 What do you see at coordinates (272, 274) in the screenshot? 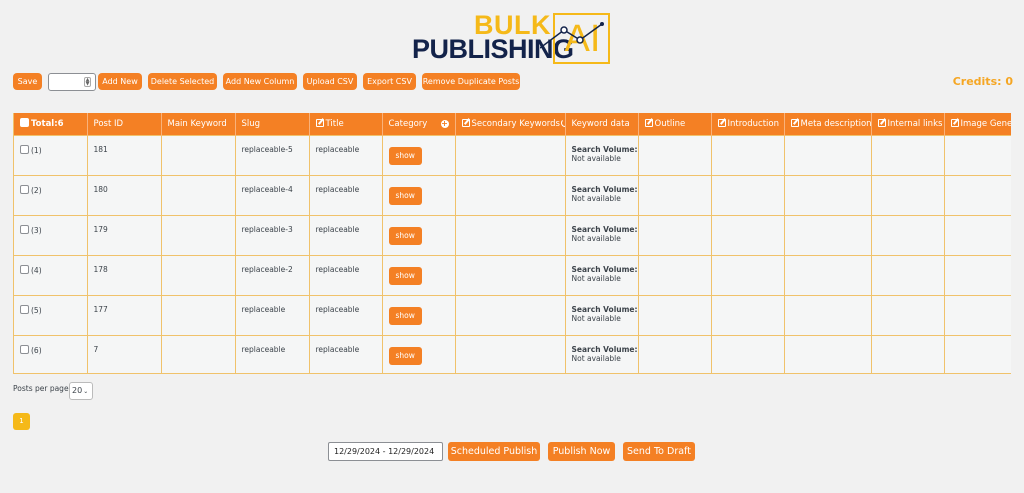
I see `slug-cell: replaceable-2` at bounding box center [272, 274].